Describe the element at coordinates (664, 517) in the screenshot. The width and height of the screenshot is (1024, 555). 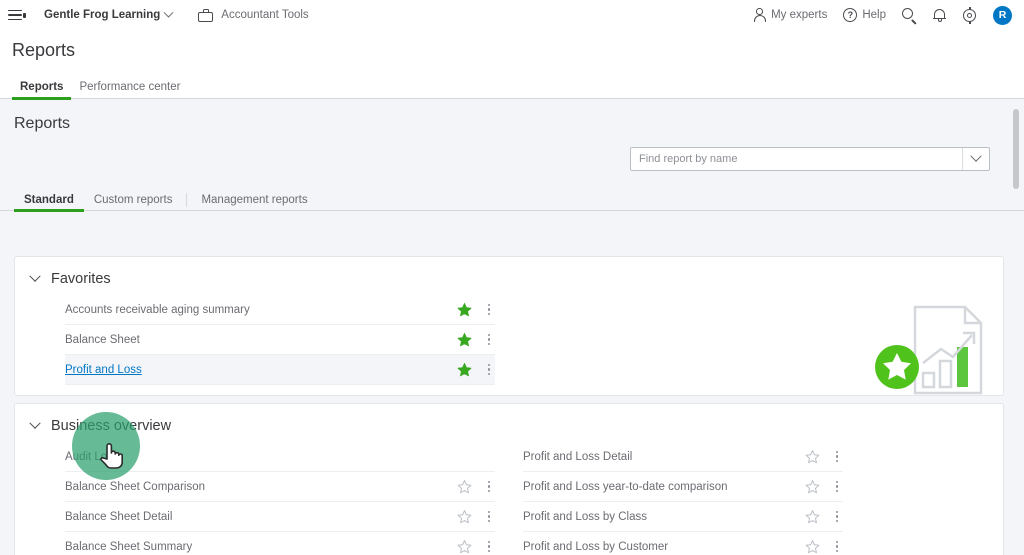
I see `report-name-link: Profit and Loss by Class` at that location.